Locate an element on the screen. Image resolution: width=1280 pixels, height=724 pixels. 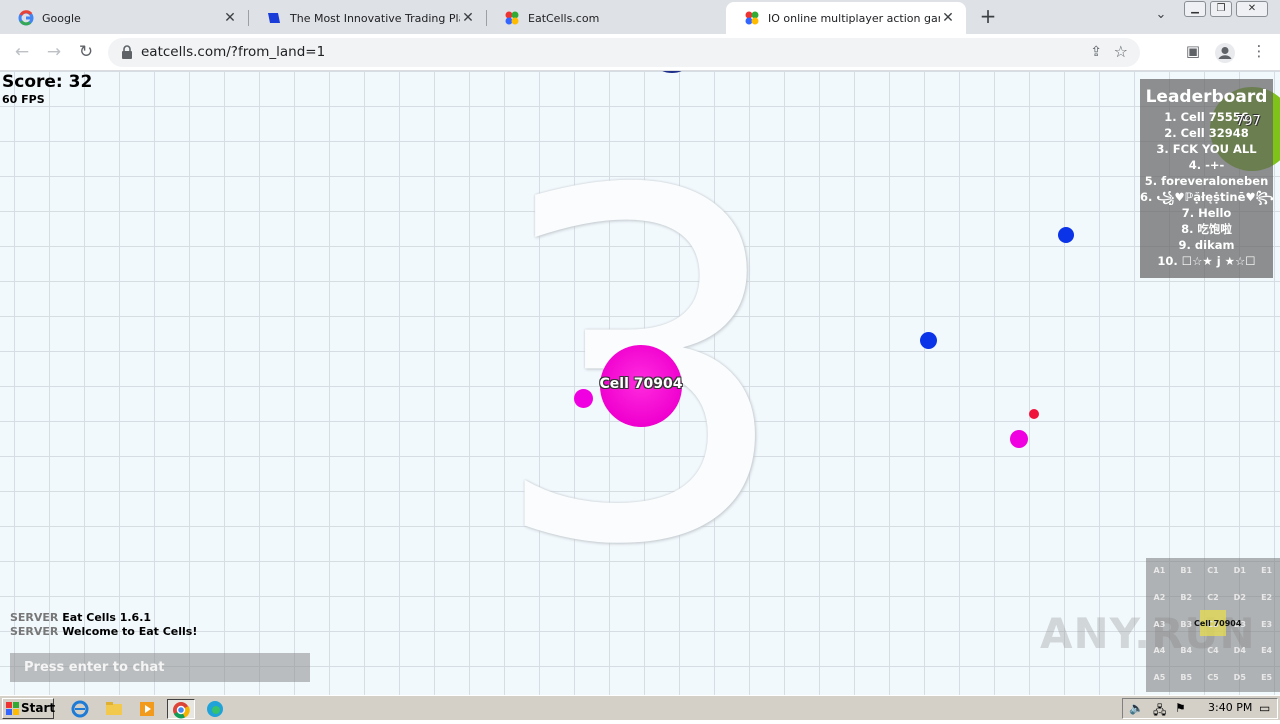
leaderboard-entry: 6. ꧁♥ℙặłęṩtinē♥꧂ is located at coordinates (1206, 197).